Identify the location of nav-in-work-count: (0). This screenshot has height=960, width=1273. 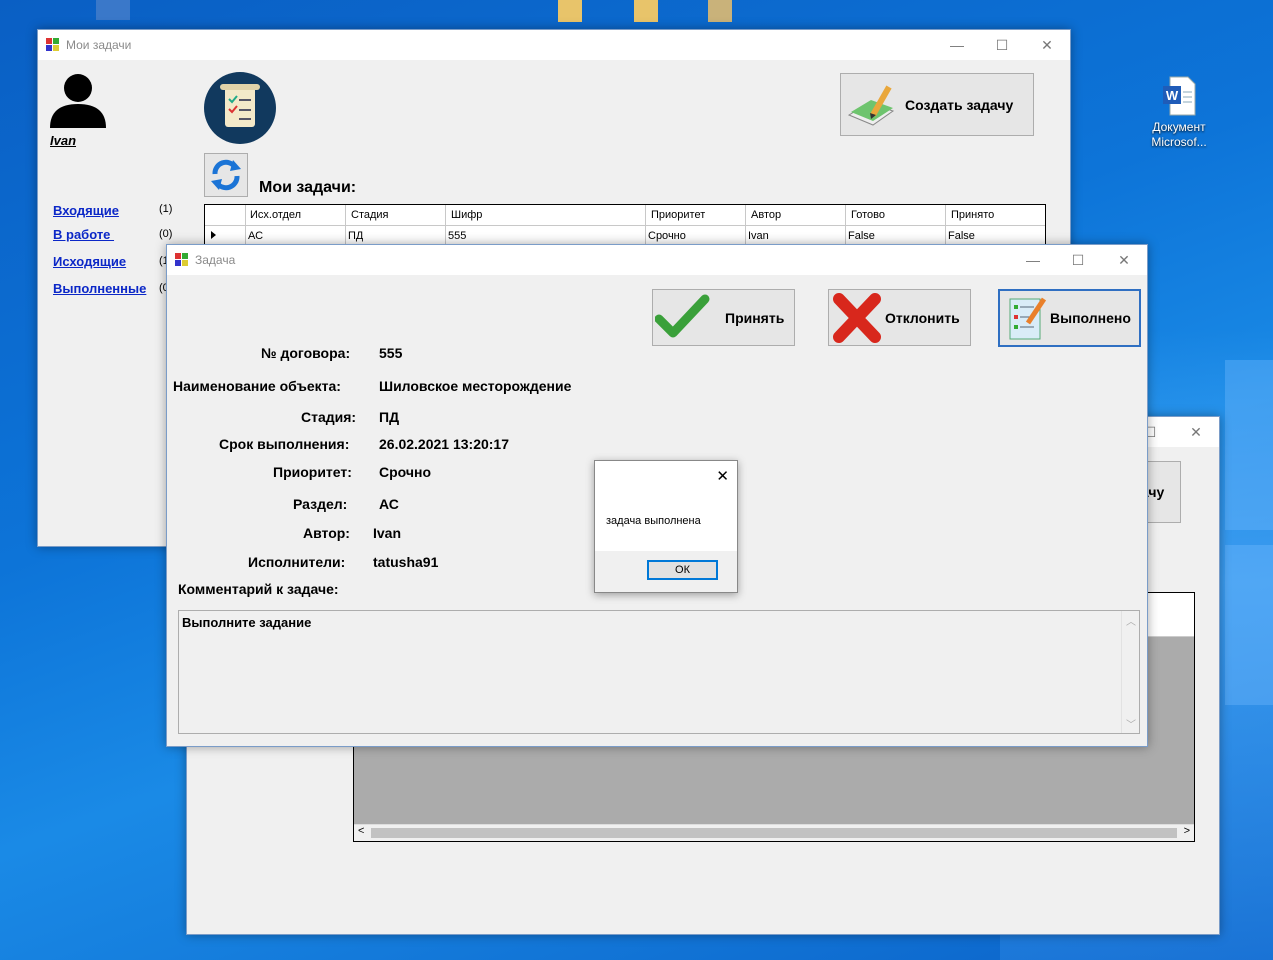
(166, 234).